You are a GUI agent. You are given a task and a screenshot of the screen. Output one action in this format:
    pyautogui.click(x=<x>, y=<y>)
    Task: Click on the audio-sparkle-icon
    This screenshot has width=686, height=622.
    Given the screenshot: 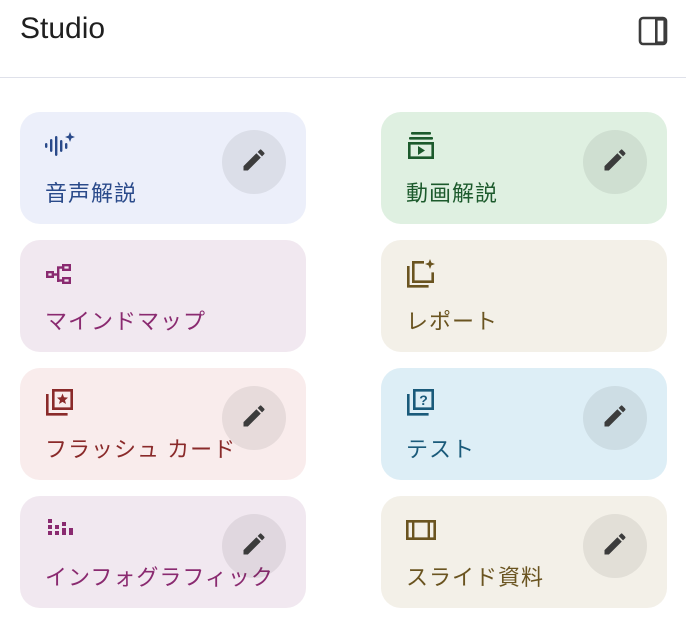 What is the action you would take?
    pyautogui.click(x=60, y=146)
    